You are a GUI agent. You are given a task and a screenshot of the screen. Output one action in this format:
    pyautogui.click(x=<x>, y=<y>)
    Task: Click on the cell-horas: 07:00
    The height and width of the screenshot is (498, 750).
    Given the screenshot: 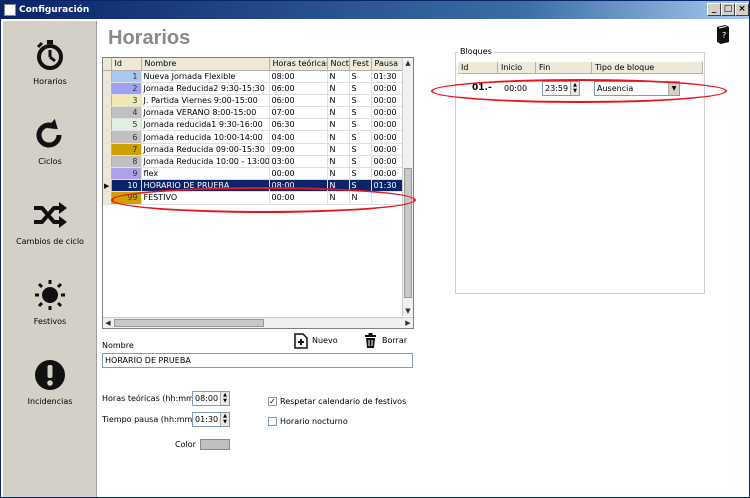 What is the action you would take?
    pyautogui.click(x=298, y=113)
    